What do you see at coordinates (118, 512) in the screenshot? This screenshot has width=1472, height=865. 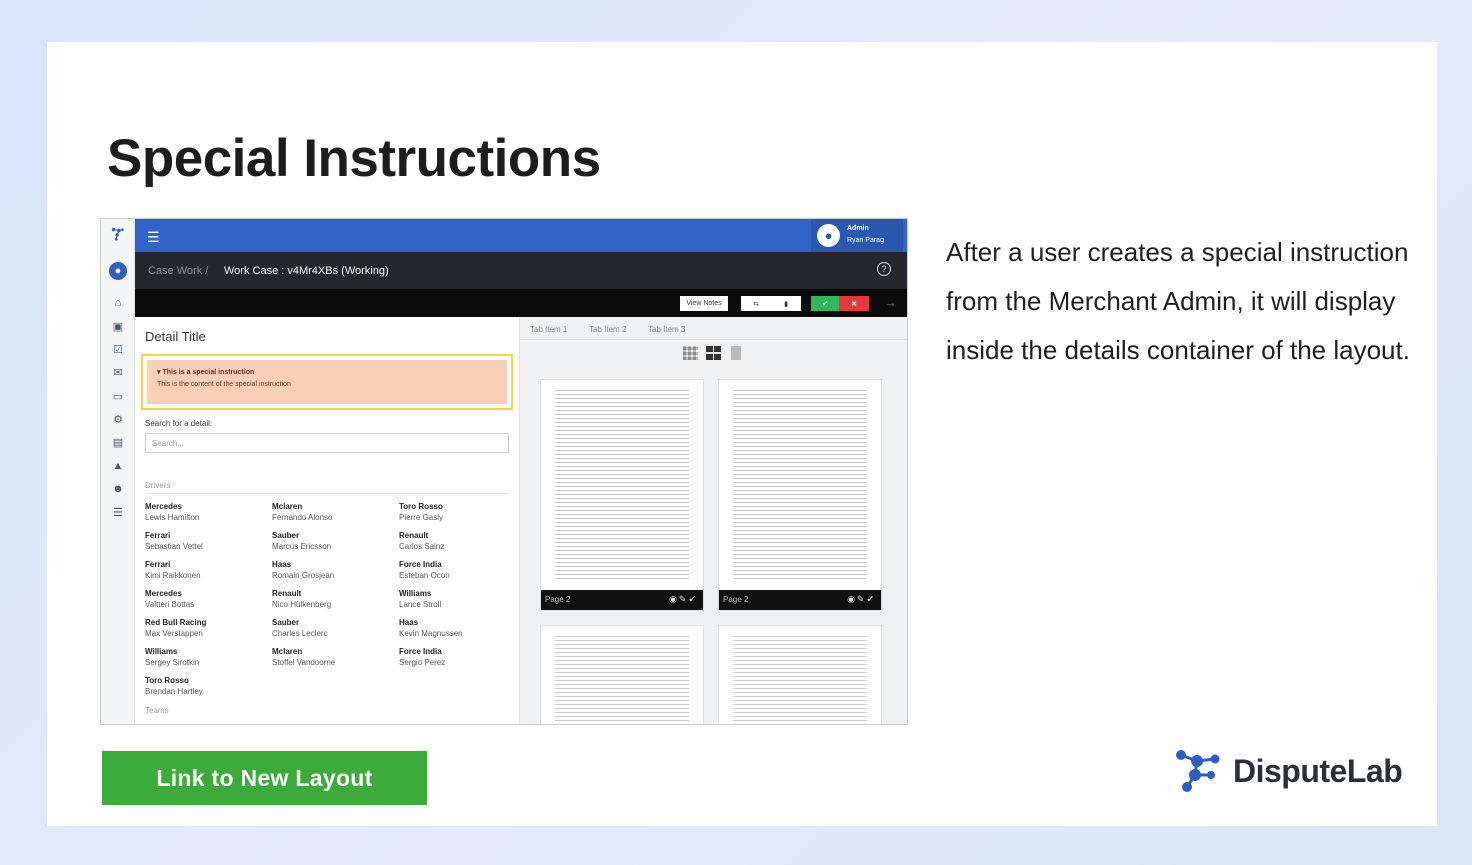 I see `list-icon: ☰` at bounding box center [118, 512].